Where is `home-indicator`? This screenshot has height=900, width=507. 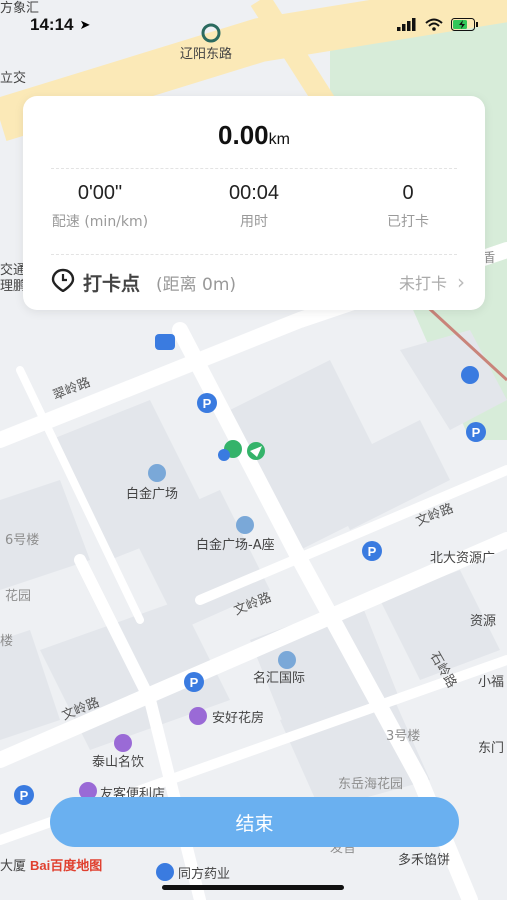 home-indicator is located at coordinates (253, 887).